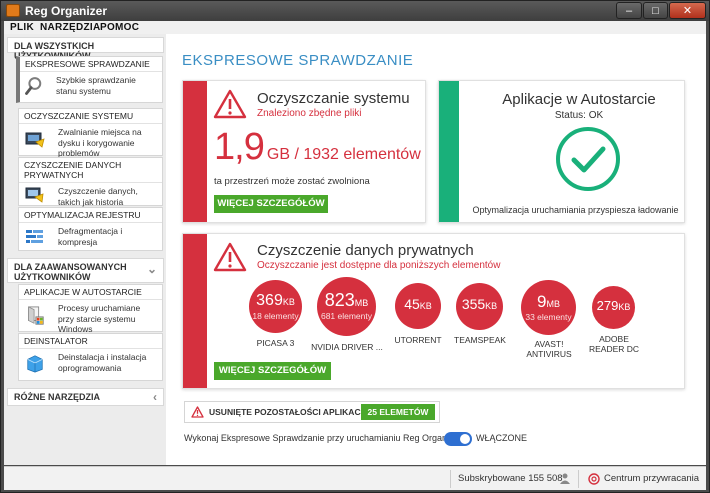 The width and height of the screenshot is (710, 493). I want to click on bubble-count: 18 elementy, so click(275, 316).